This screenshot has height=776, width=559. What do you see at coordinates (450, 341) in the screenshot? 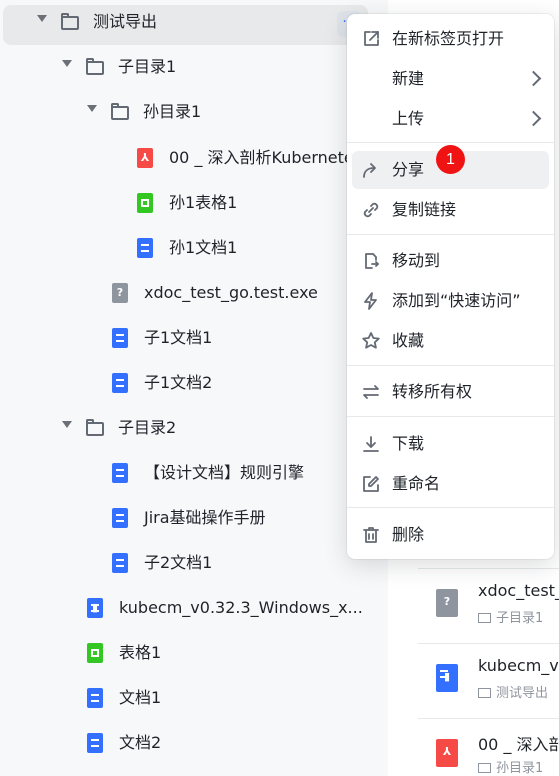
I see `menu-item-favorite: 收藏` at bounding box center [450, 341].